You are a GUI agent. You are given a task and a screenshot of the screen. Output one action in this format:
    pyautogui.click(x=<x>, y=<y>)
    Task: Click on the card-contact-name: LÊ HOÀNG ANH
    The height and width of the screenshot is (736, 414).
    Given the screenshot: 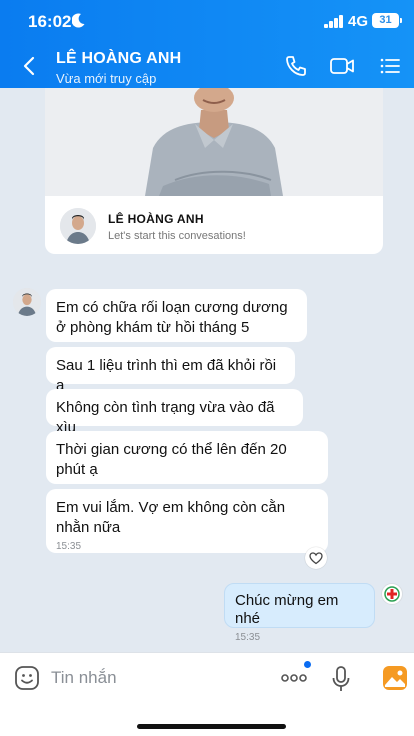 What is the action you would take?
    pyautogui.click(x=156, y=219)
    